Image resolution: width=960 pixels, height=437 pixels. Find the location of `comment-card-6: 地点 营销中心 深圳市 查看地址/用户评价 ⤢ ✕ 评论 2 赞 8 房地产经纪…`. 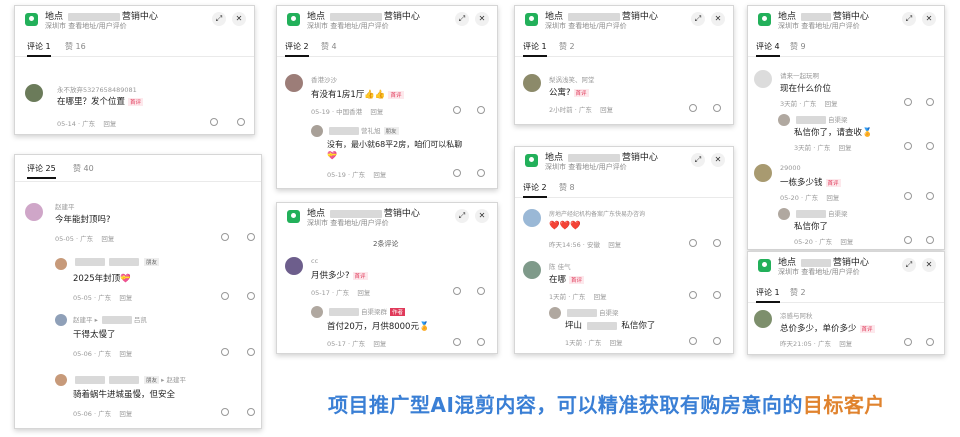

comment-card-6: 地点 营销中心 深圳市 查看地址/用户评价 ⤢ ✕ 评论 2 赞 8 房地产经纪… is located at coordinates (624, 250).